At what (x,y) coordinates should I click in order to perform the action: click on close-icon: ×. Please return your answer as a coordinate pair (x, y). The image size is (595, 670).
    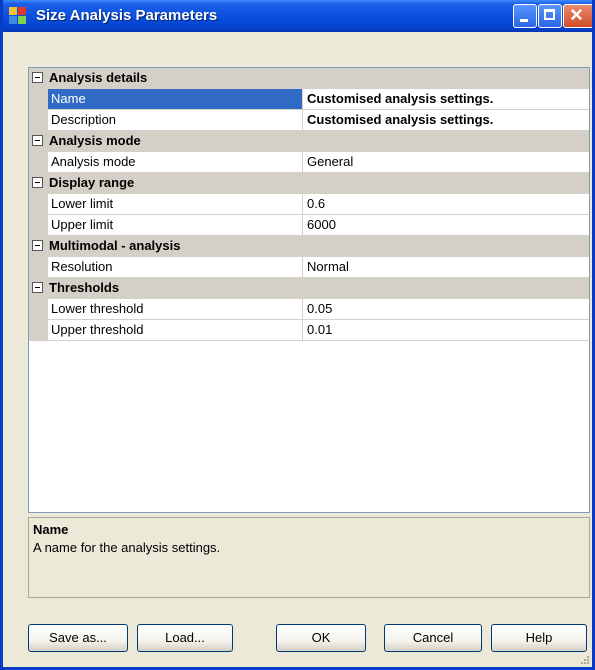
    Looking at the image, I should click on (576, 14).